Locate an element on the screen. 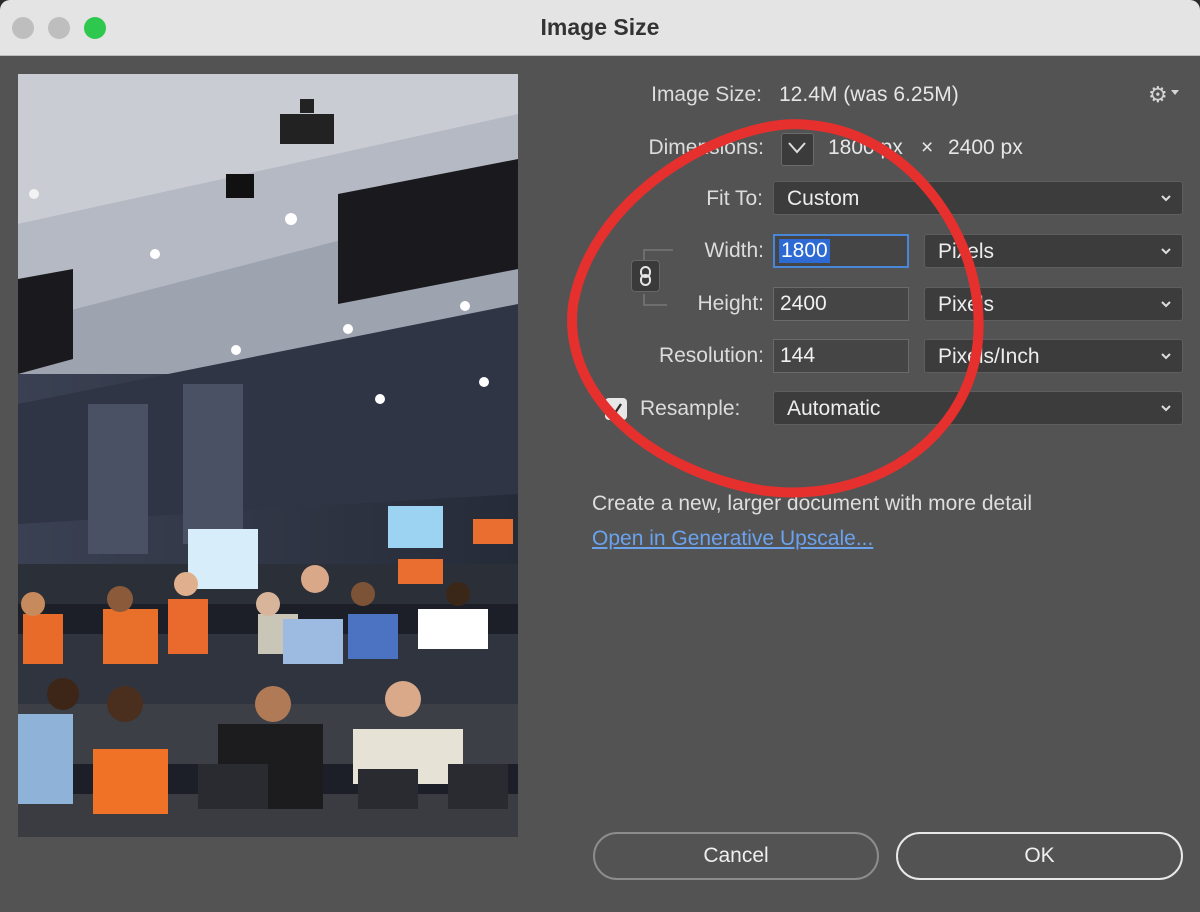 The height and width of the screenshot is (912, 1200). title-bar: Image Size is located at coordinates (600, 28).